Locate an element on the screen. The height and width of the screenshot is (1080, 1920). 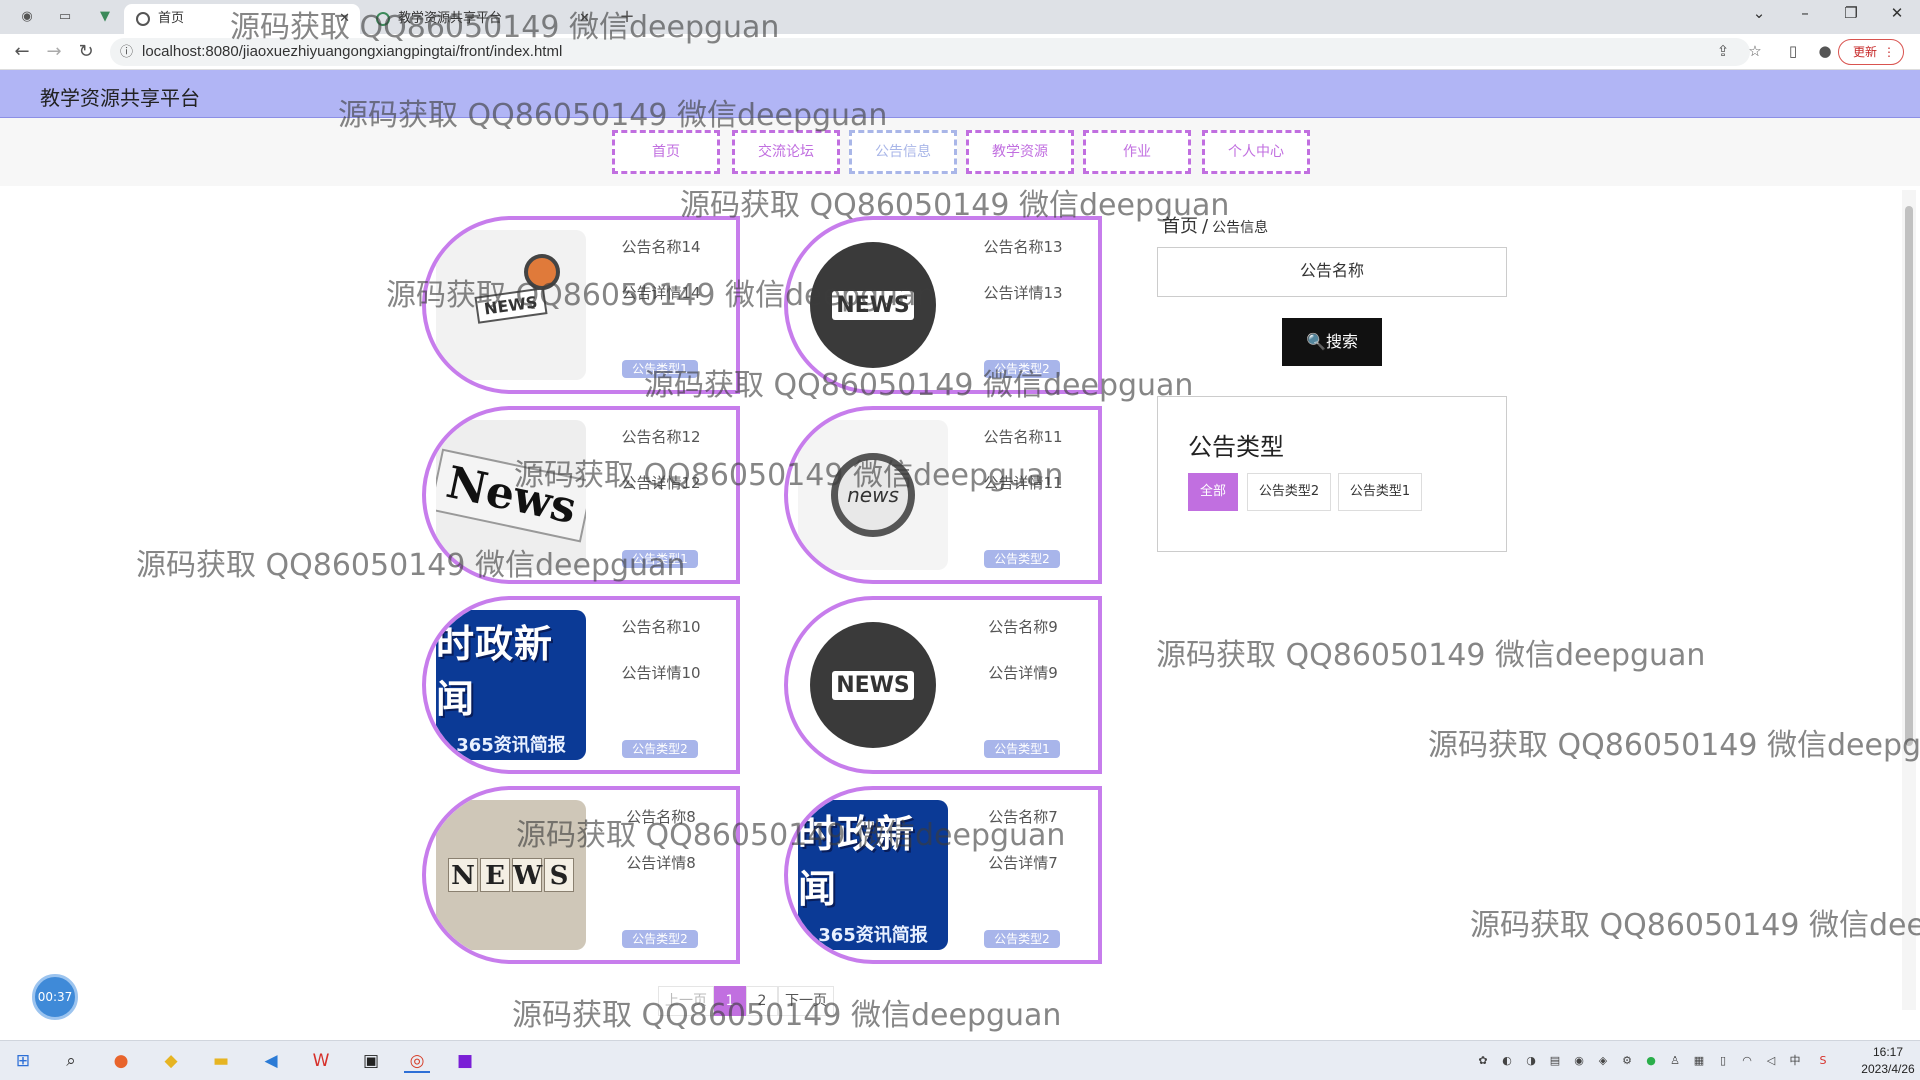
close-window-icon: ✕ is located at coordinates (1897, 13).